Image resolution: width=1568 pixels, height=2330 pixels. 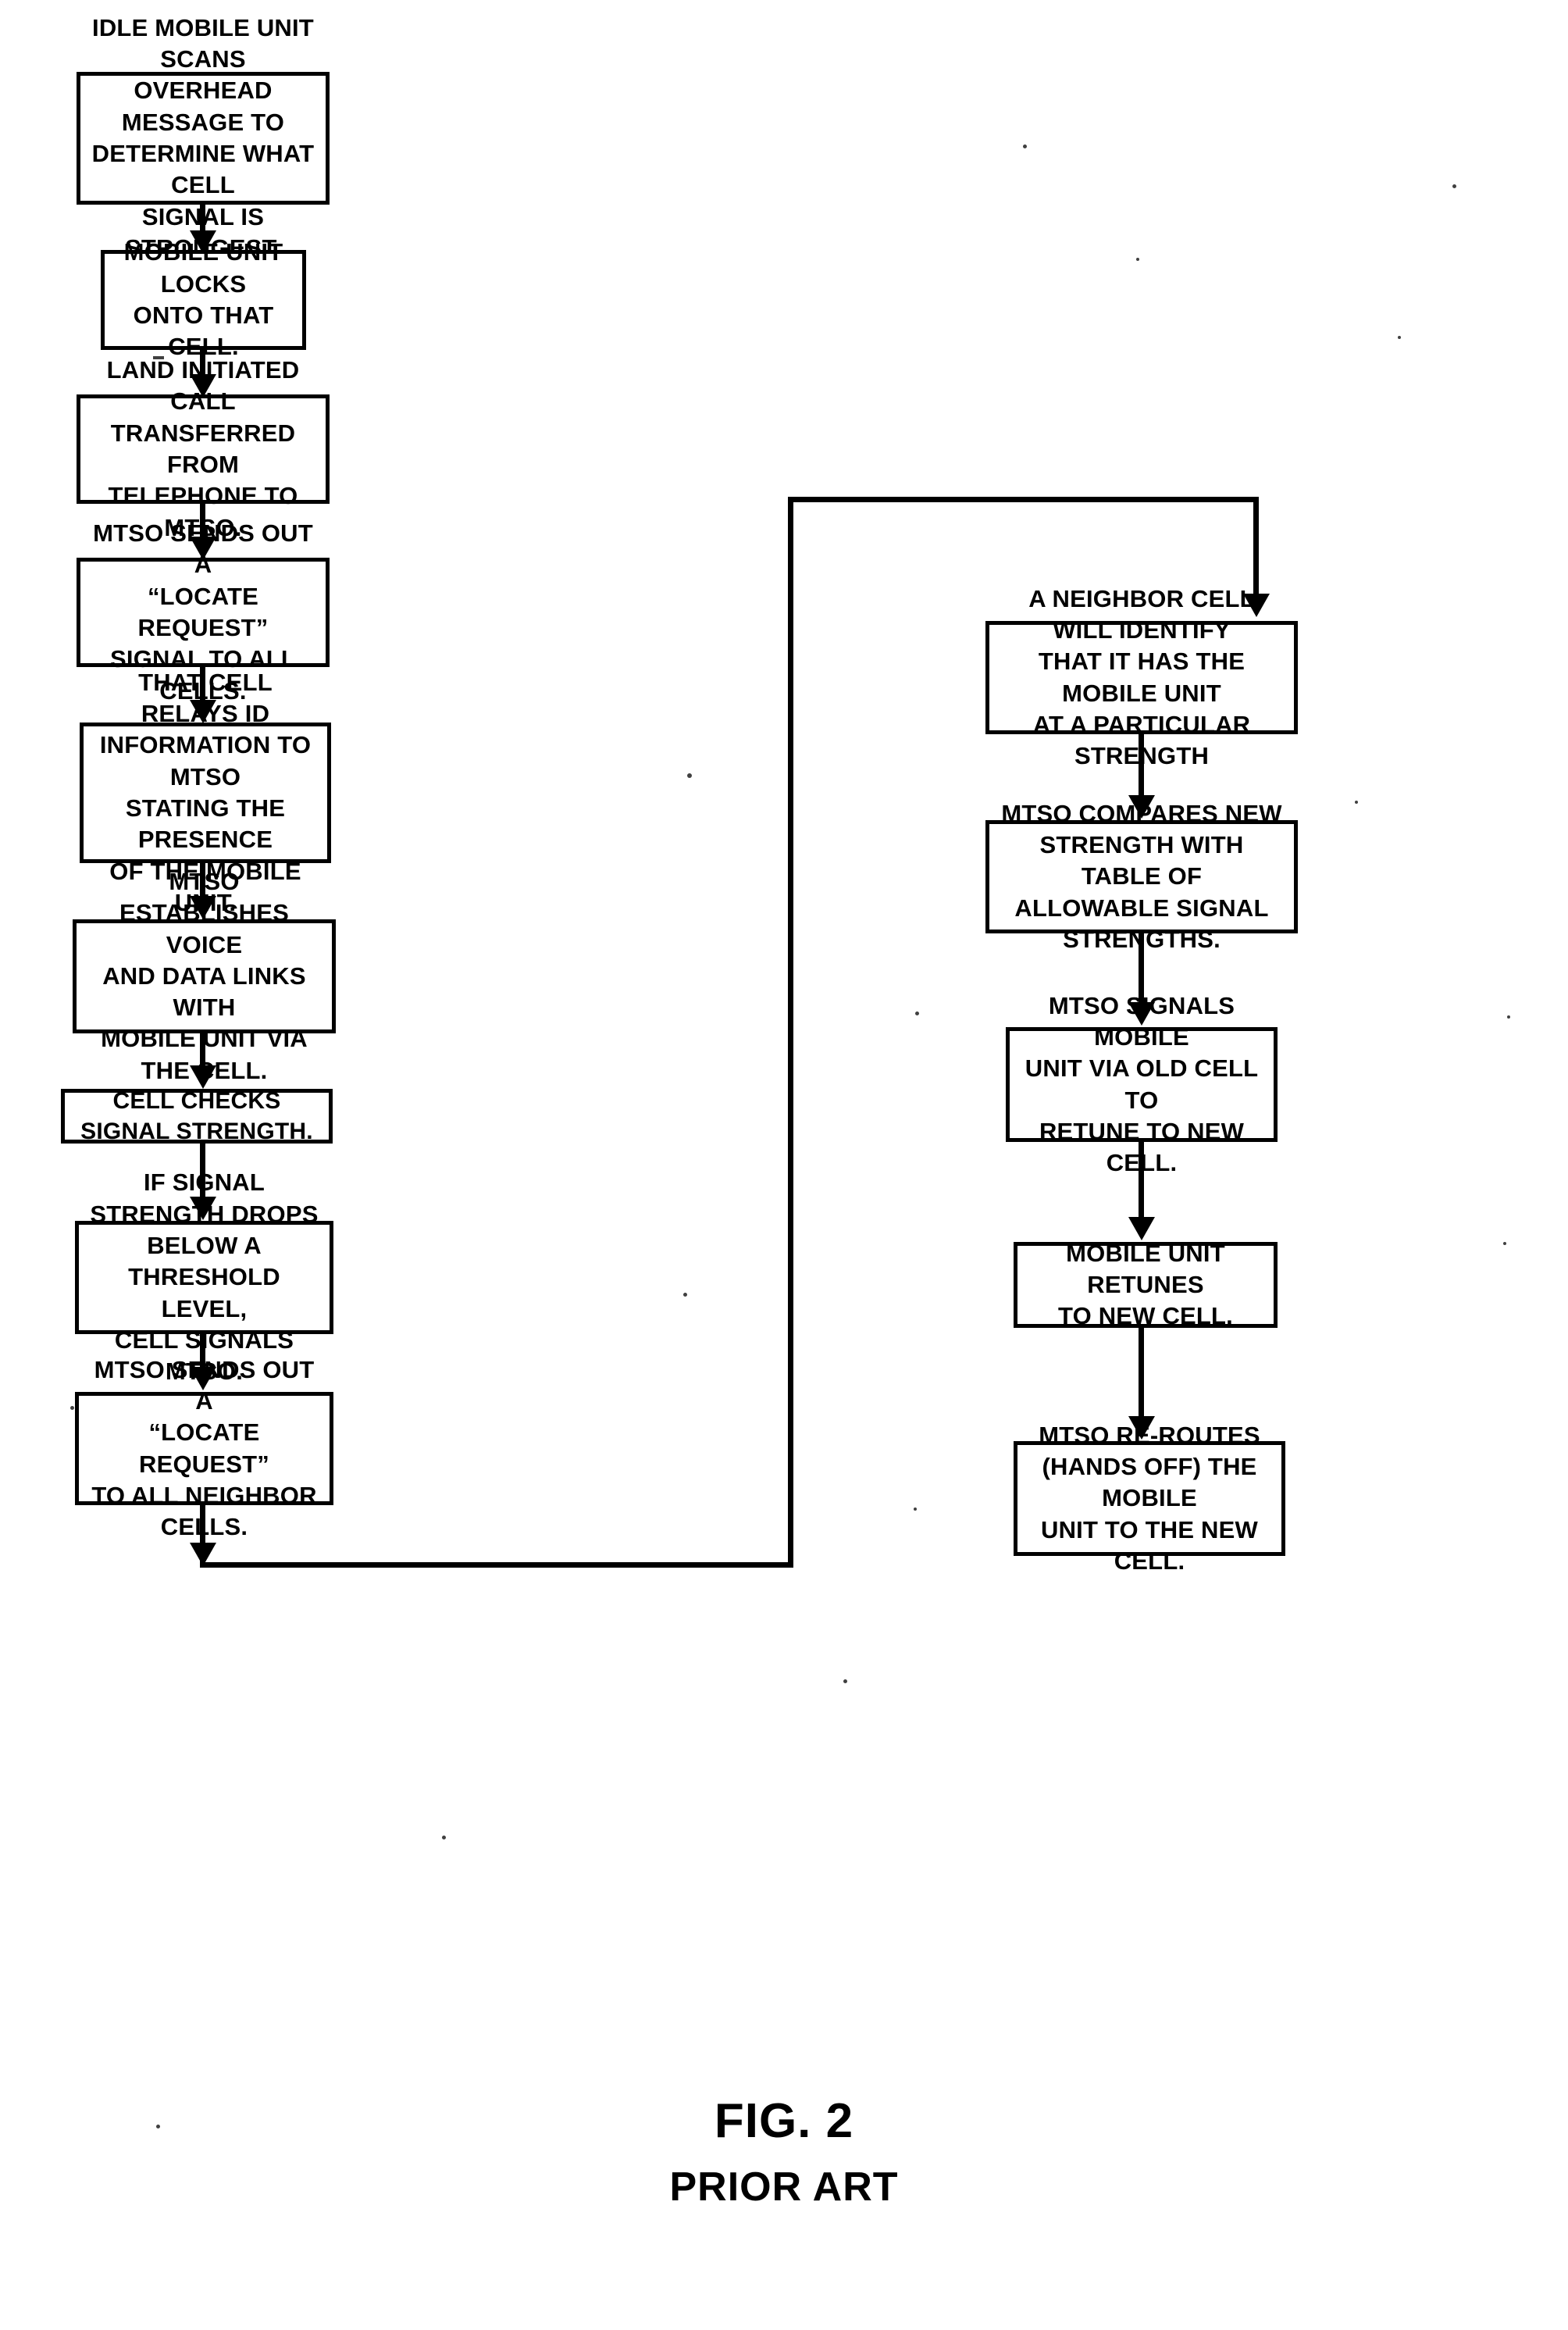 What do you see at coordinates (1256, 605) in the screenshot?
I see `connector-loop-arrowhead-into-r1` at bounding box center [1256, 605].